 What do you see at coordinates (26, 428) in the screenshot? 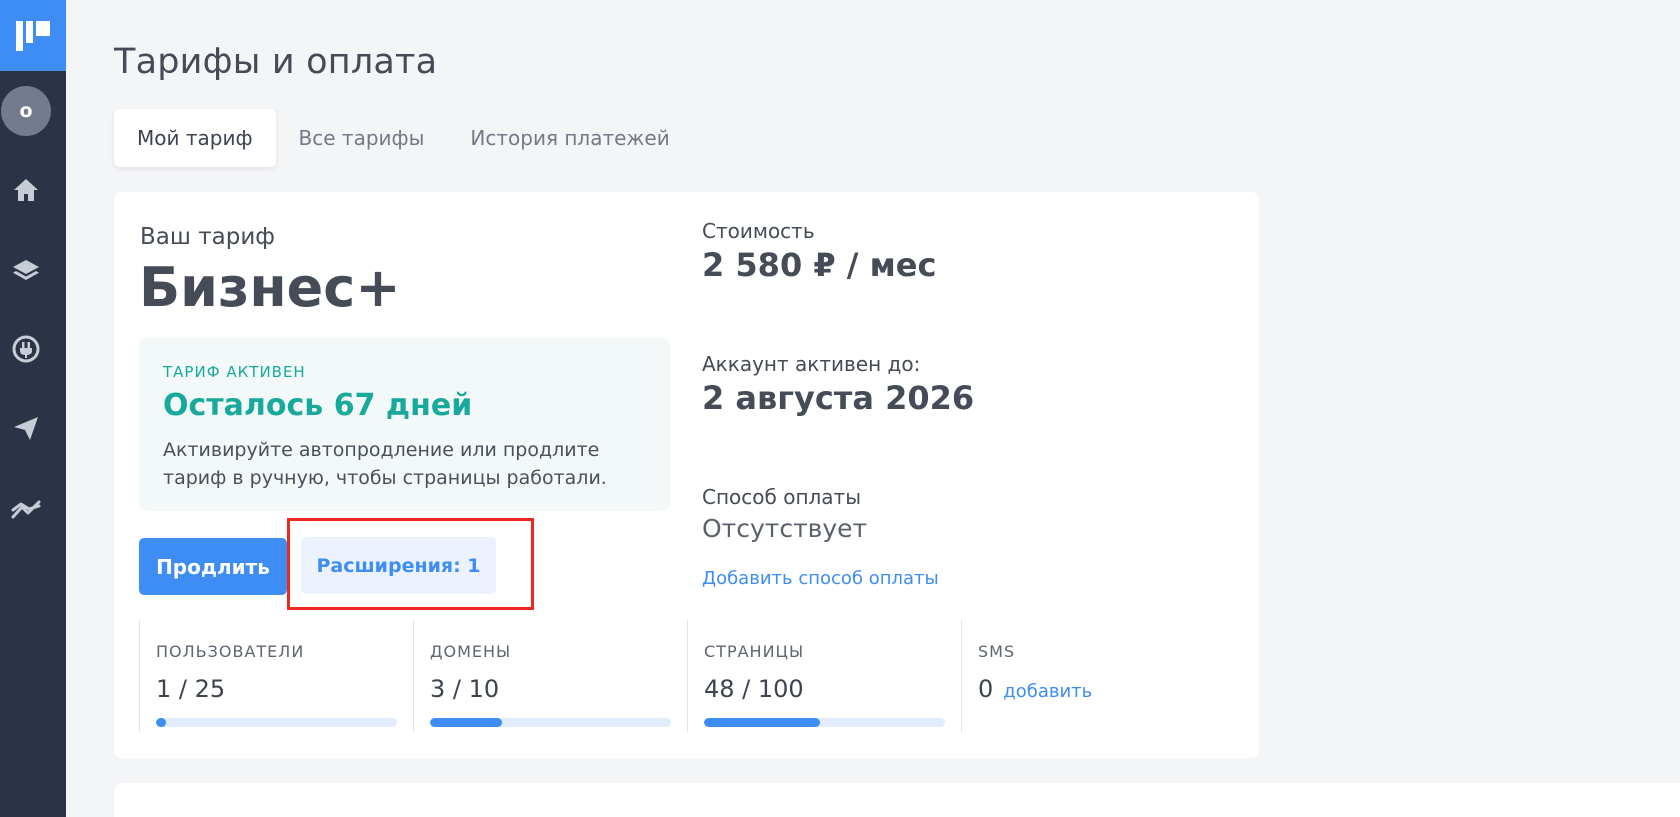
I see `send-icon` at bounding box center [26, 428].